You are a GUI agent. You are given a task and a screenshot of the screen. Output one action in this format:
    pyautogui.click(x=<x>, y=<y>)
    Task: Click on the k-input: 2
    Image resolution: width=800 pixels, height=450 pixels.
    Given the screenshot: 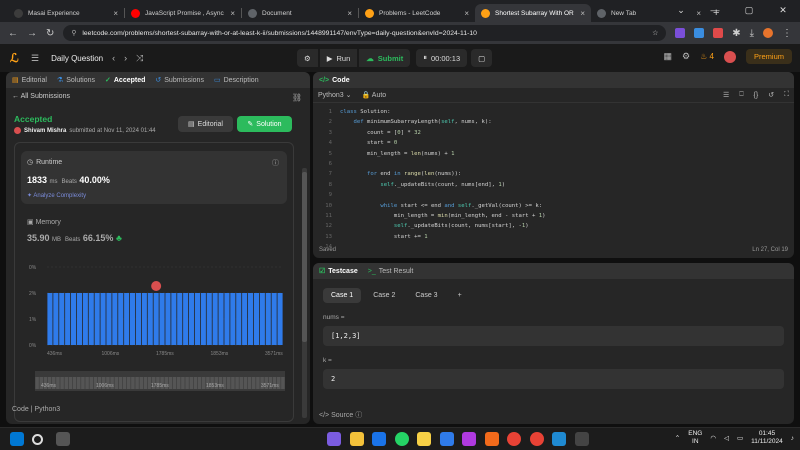 What is the action you would take?
    pyautogui.click(x=553, y=379)
    